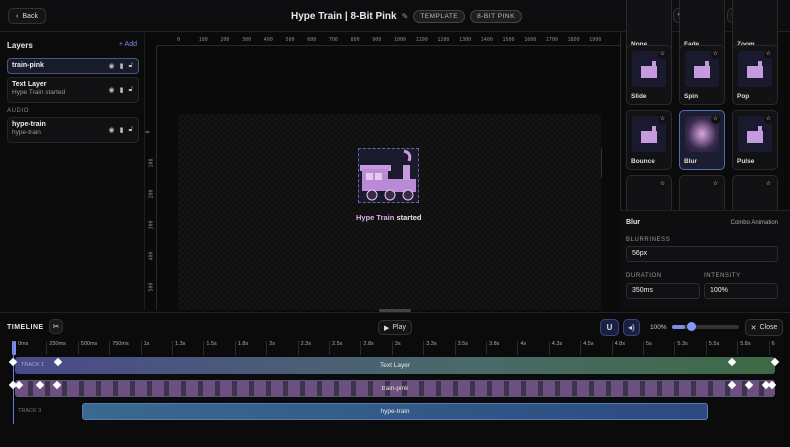 This screenshot has width=790, height=447. I want to click on scissors-icon: ✂, so click(56, 326).